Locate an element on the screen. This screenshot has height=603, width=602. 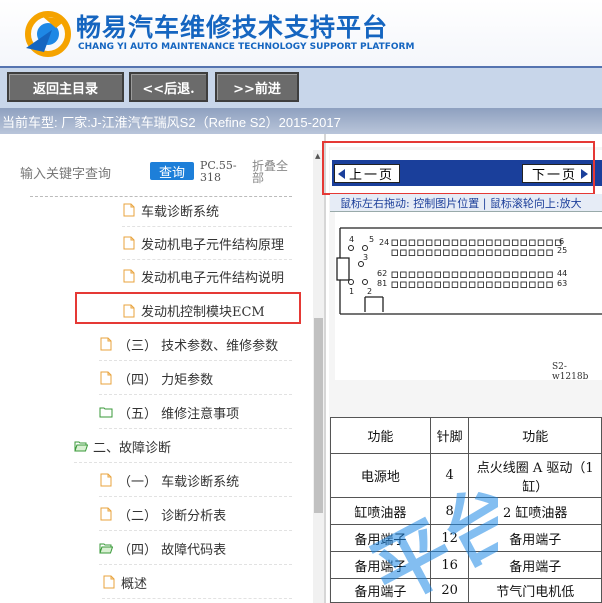
tree-item-label: 发动机电子元件结构说明 is located at coordinates (213, 278).